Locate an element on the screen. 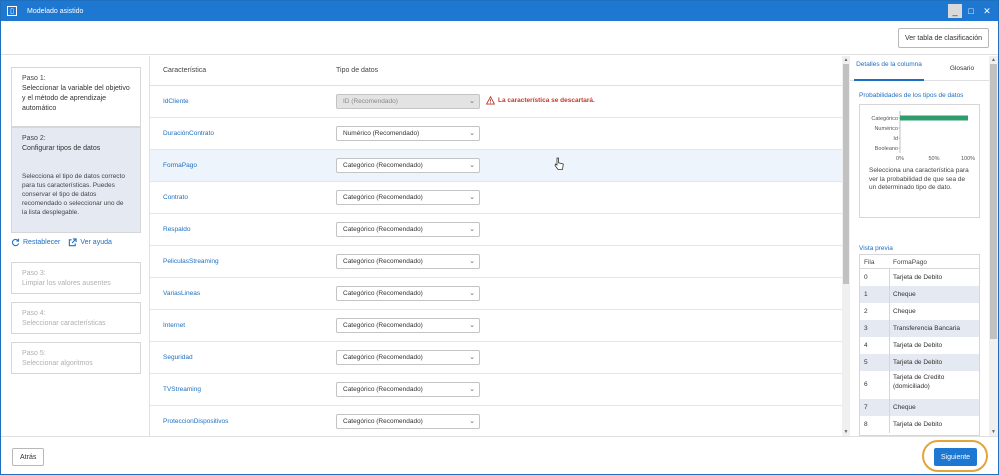  external-link-icon is located at coordinates (73, 242).